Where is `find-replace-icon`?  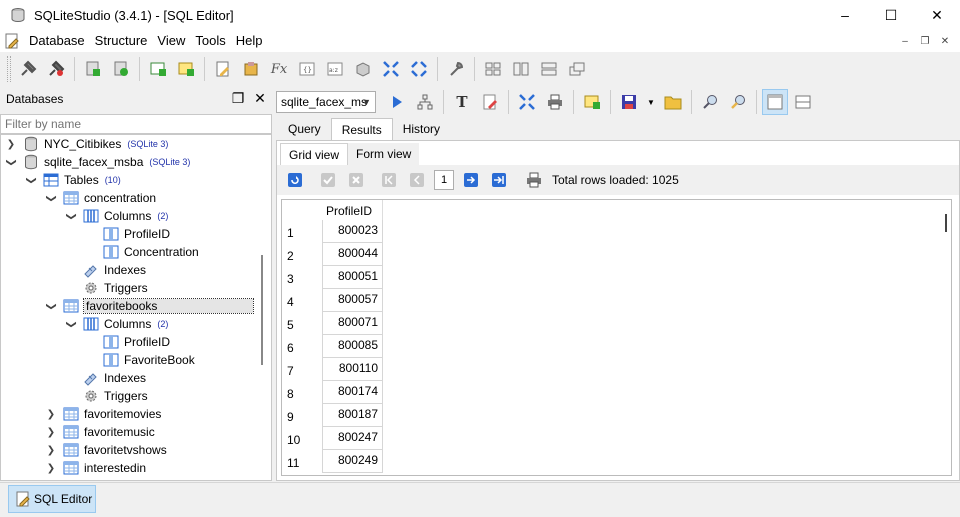 find-replace-icon is located at coordinates (738, 102).